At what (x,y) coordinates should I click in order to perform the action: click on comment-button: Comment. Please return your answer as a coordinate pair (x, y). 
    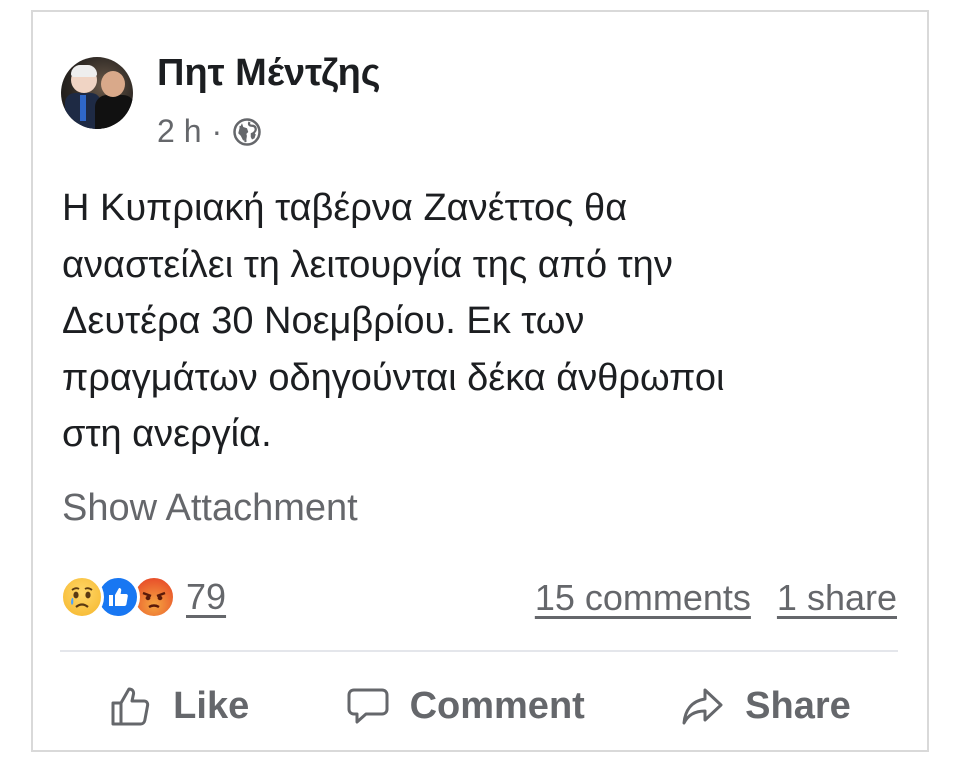
    Looking at the image, I should click on (464, 706).